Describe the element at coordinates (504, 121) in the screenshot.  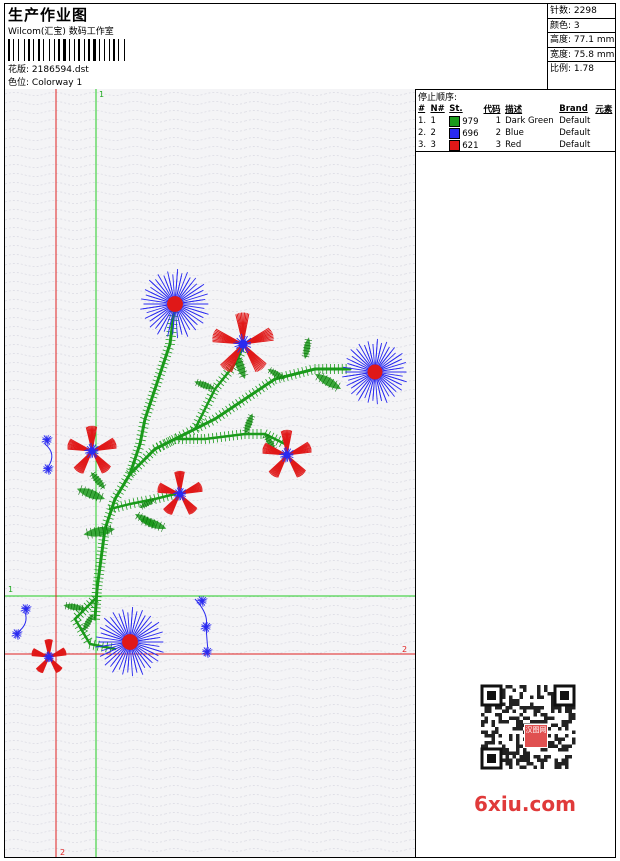
I see `table-row: 1. 1 979 1 Dark Green Default` at that location.